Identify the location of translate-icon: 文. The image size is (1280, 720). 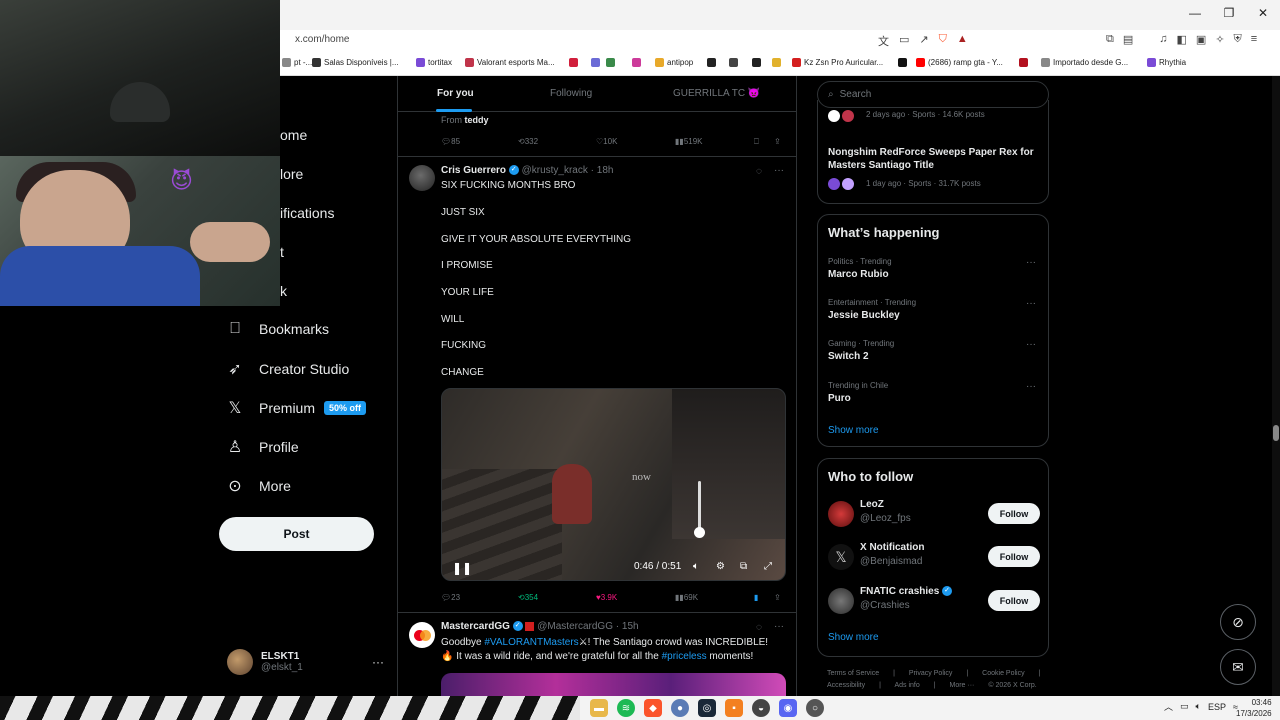
(883, 41).